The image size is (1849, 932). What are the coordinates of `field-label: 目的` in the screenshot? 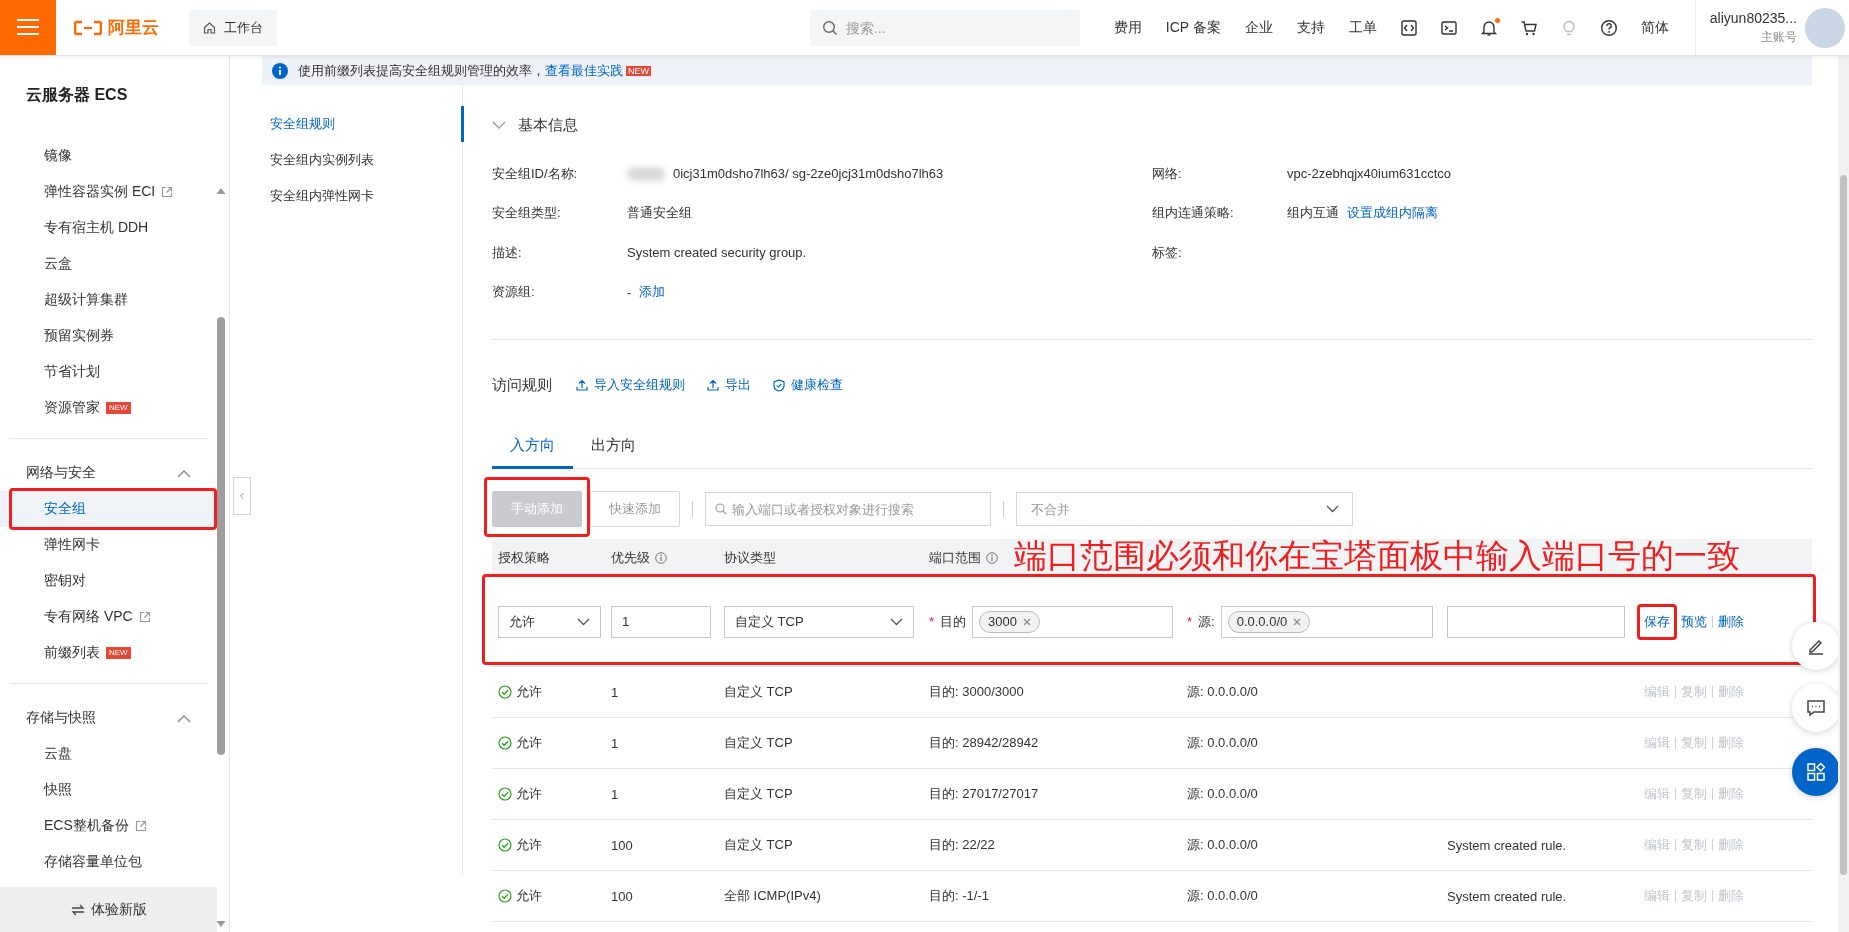 It's located at (953, 621).